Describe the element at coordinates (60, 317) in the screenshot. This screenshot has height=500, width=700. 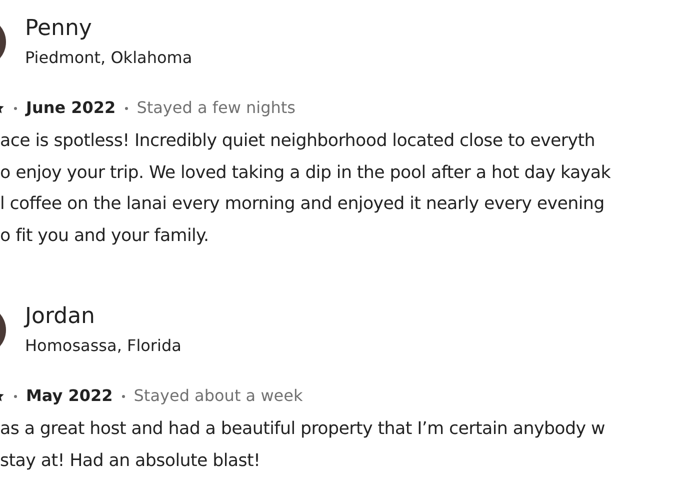
I see `reviewer-name: Jordan` at that location.